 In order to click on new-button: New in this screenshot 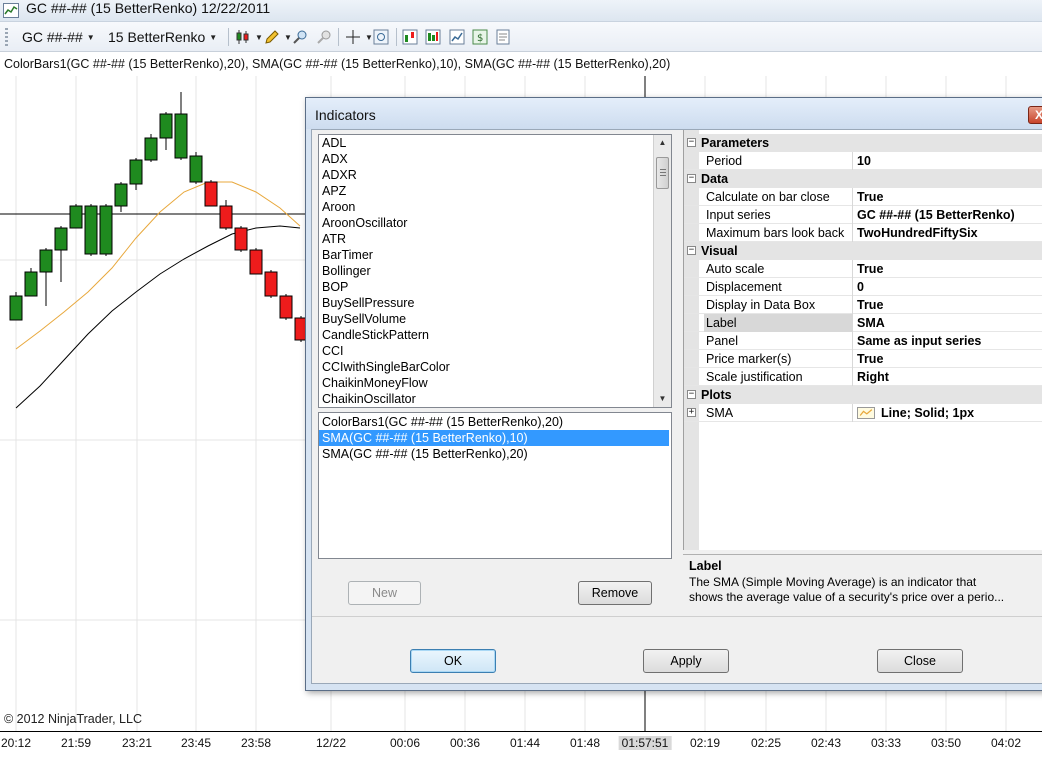, I will do `click(384, 593)`.